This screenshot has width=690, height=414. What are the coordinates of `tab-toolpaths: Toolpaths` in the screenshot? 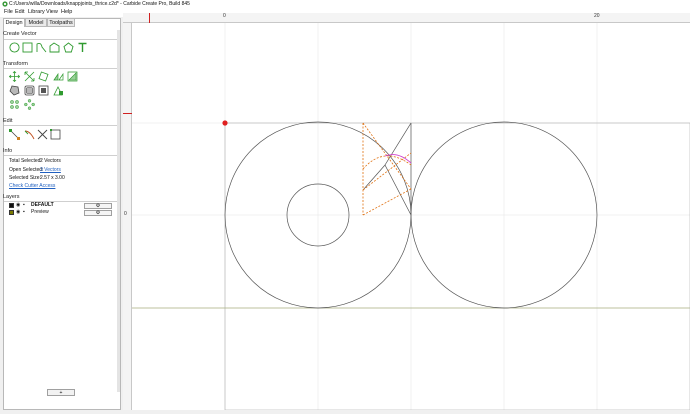 It's located at (61, 22).